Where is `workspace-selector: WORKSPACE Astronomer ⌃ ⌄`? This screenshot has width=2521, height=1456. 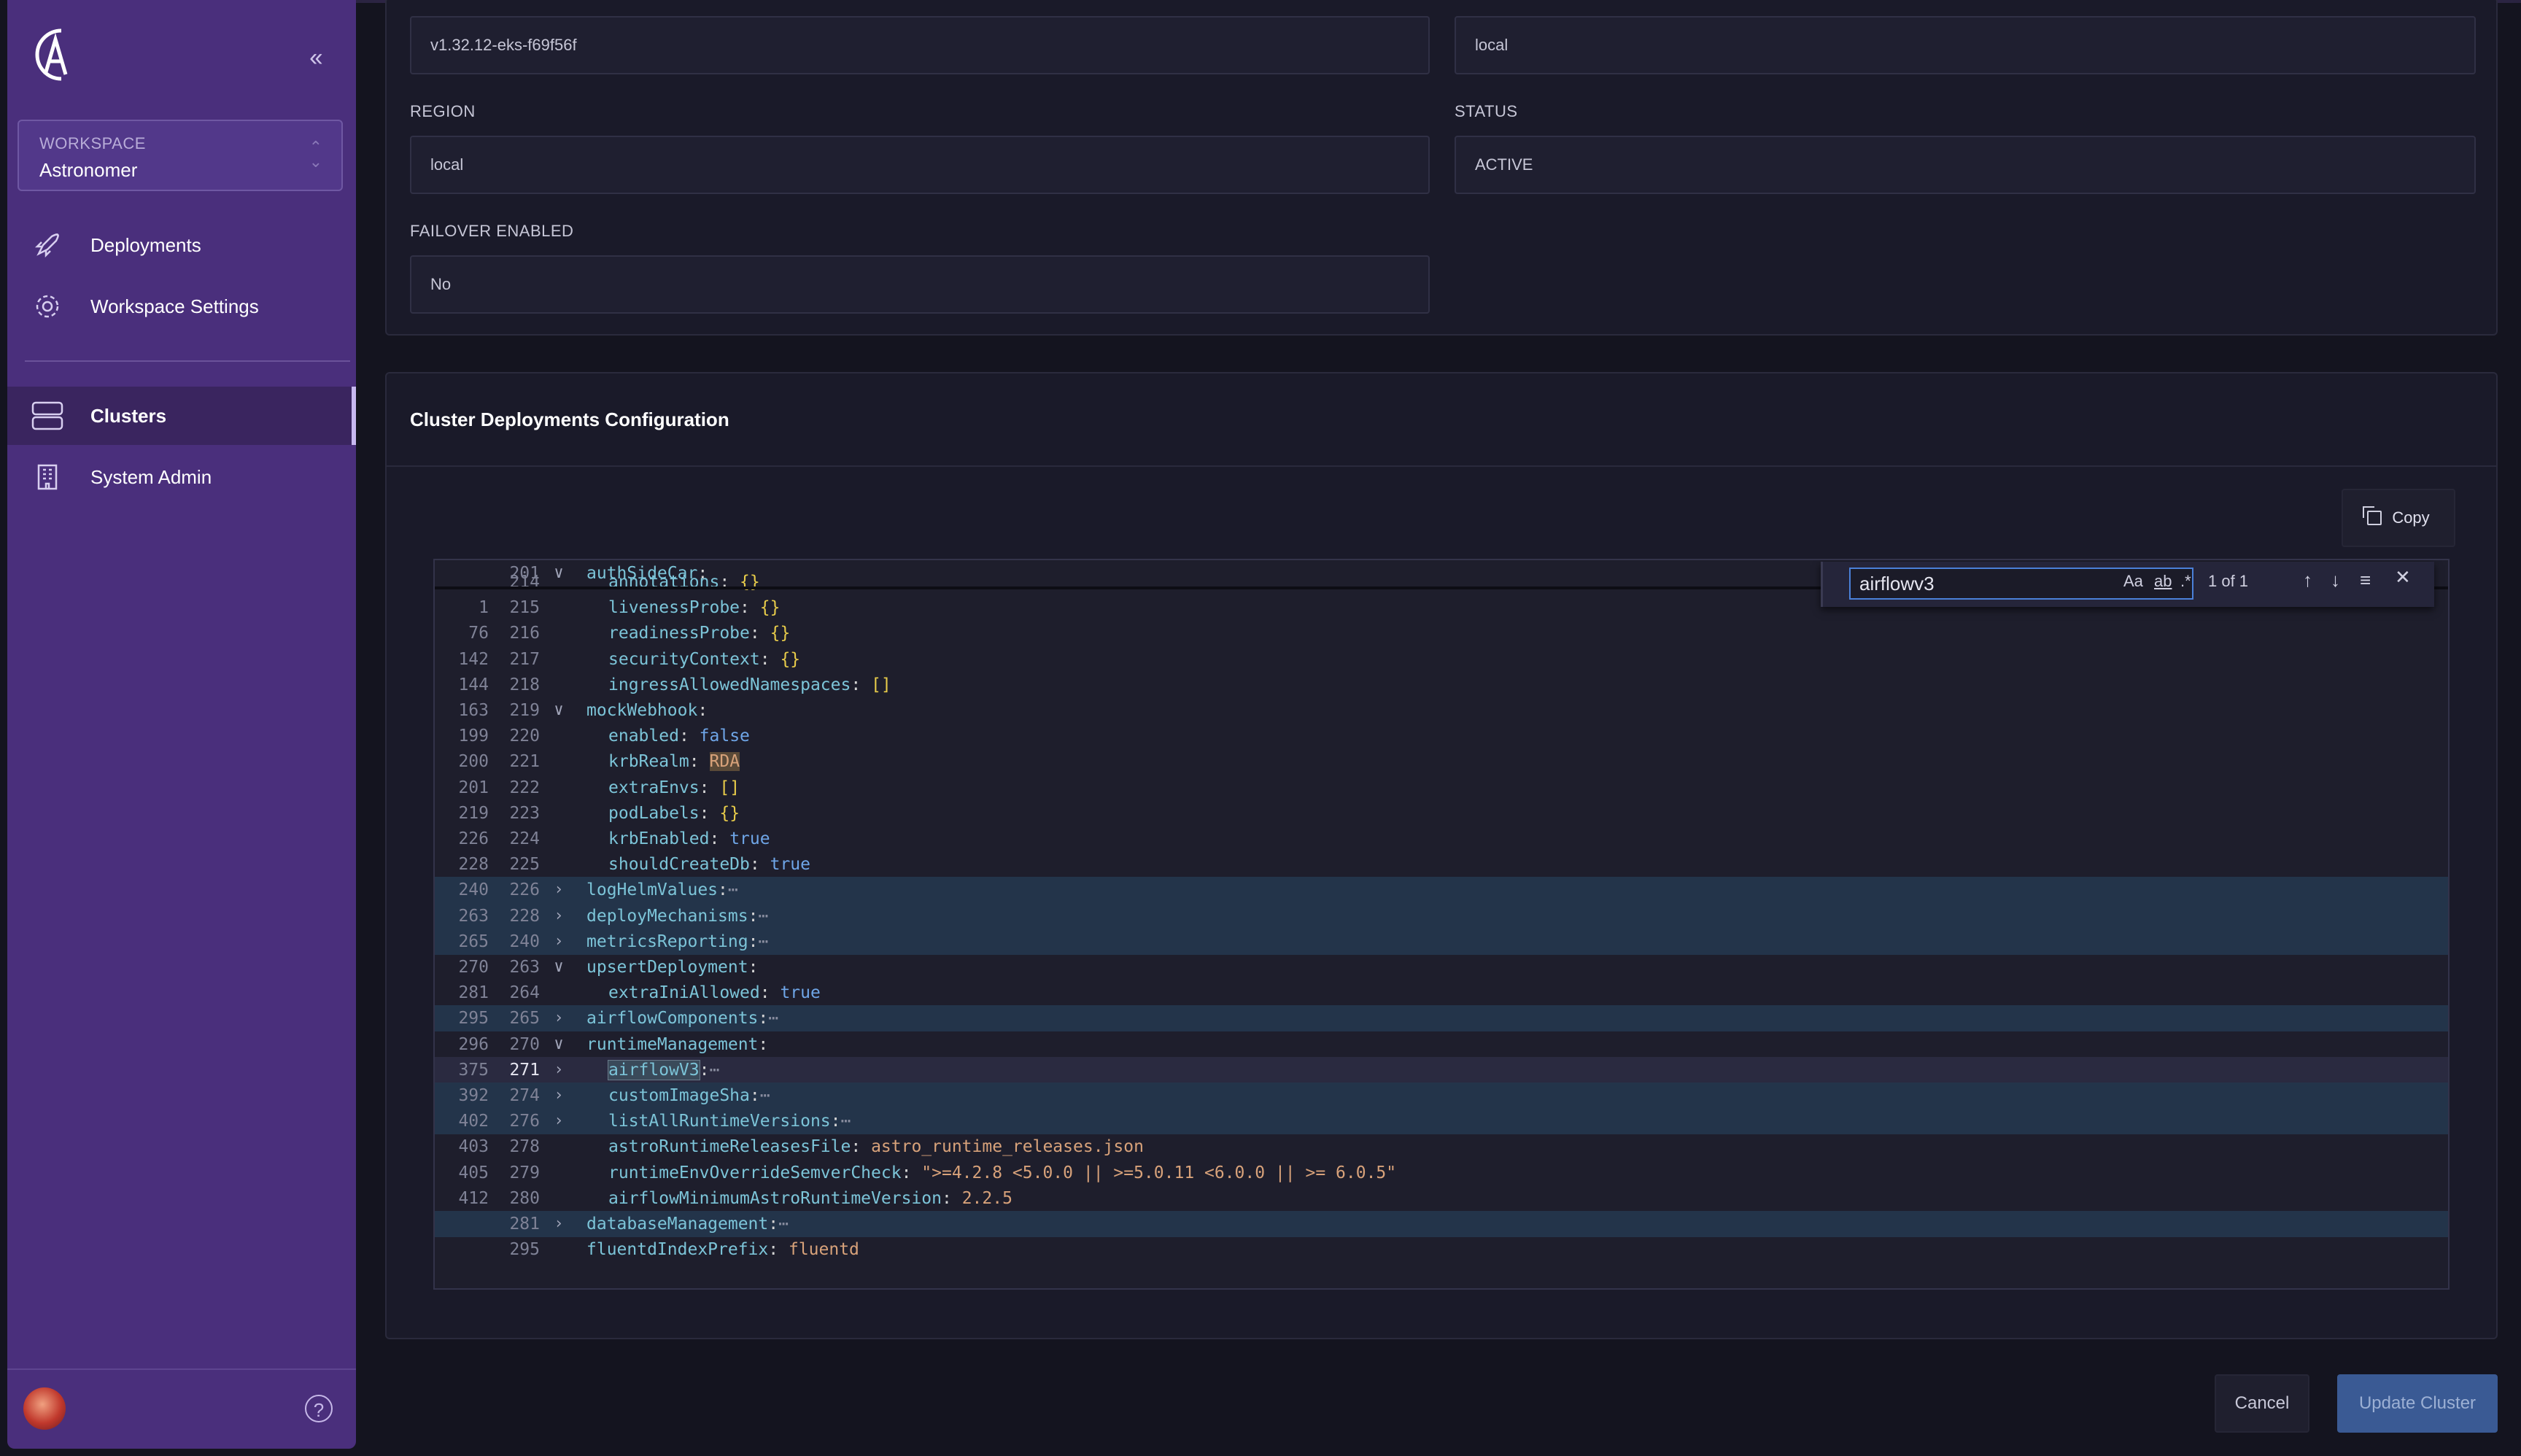 workspace-selector: WORKSPACE Astronomer ⌃ ⌄ is located at coordinates (180, 155).